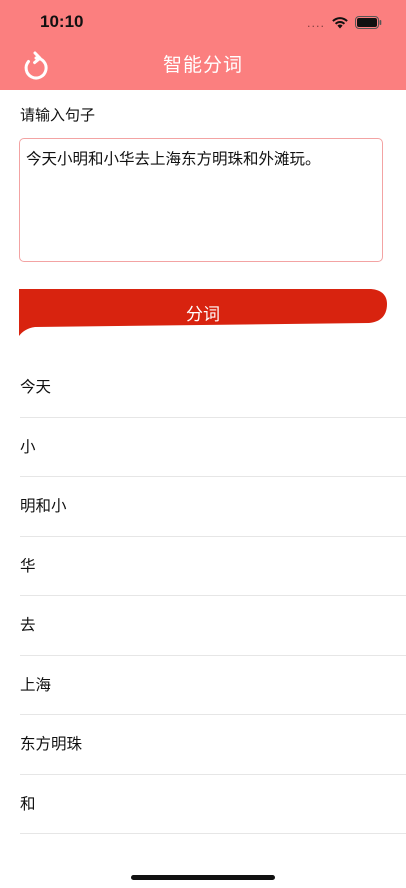 This screenshot has width=406, height=888. Describe the element at coordinates (203, 45) in the screenshot. I see `nav-header: 10:10 .... 智能分词` at that location.